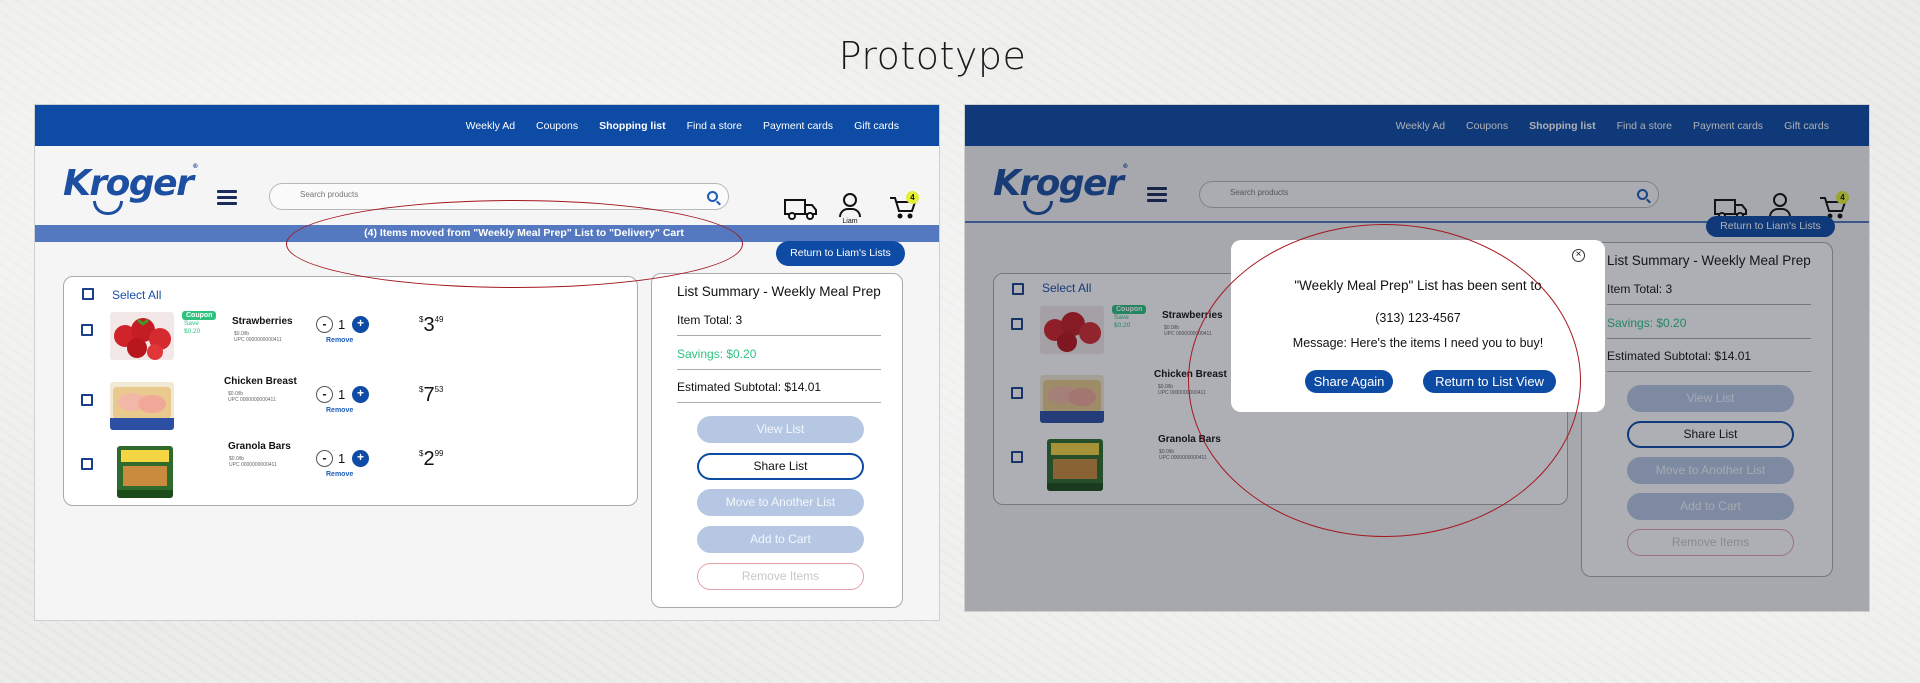  What do you see at coordinates (431, 395) in the screenshot?
I see `product-price: $753` at bounding box center [431, 395].